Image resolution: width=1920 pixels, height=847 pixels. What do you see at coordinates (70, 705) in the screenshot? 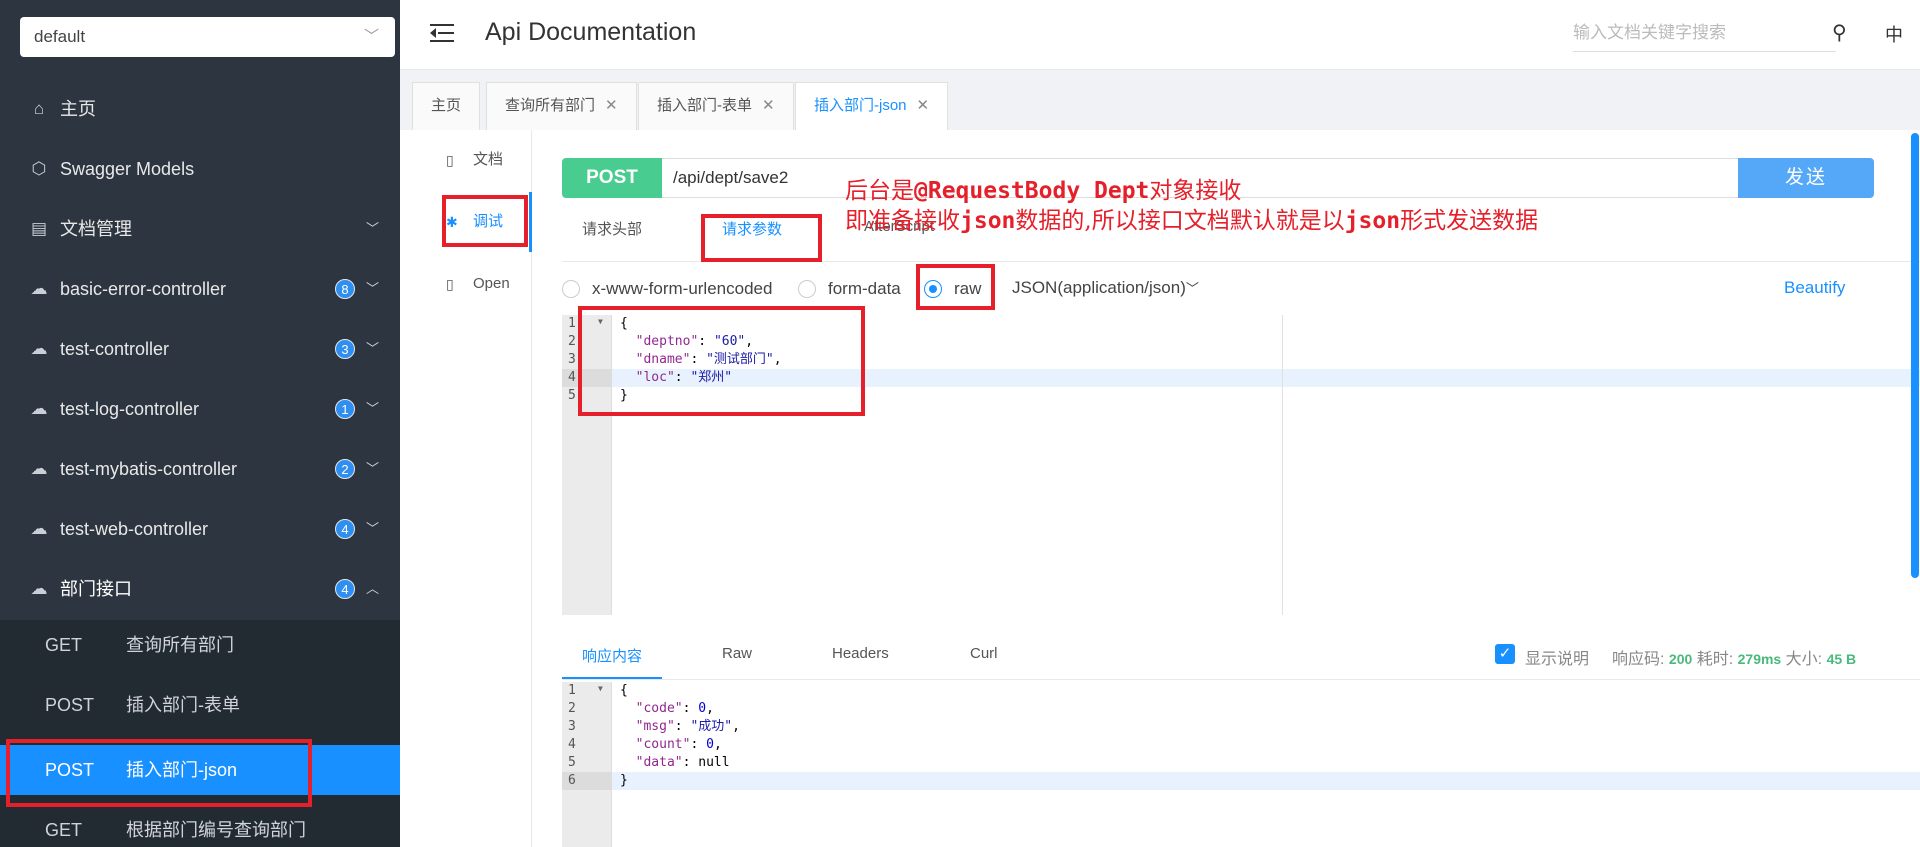
I see `http-method: POST` at bounding box center [70, 705].